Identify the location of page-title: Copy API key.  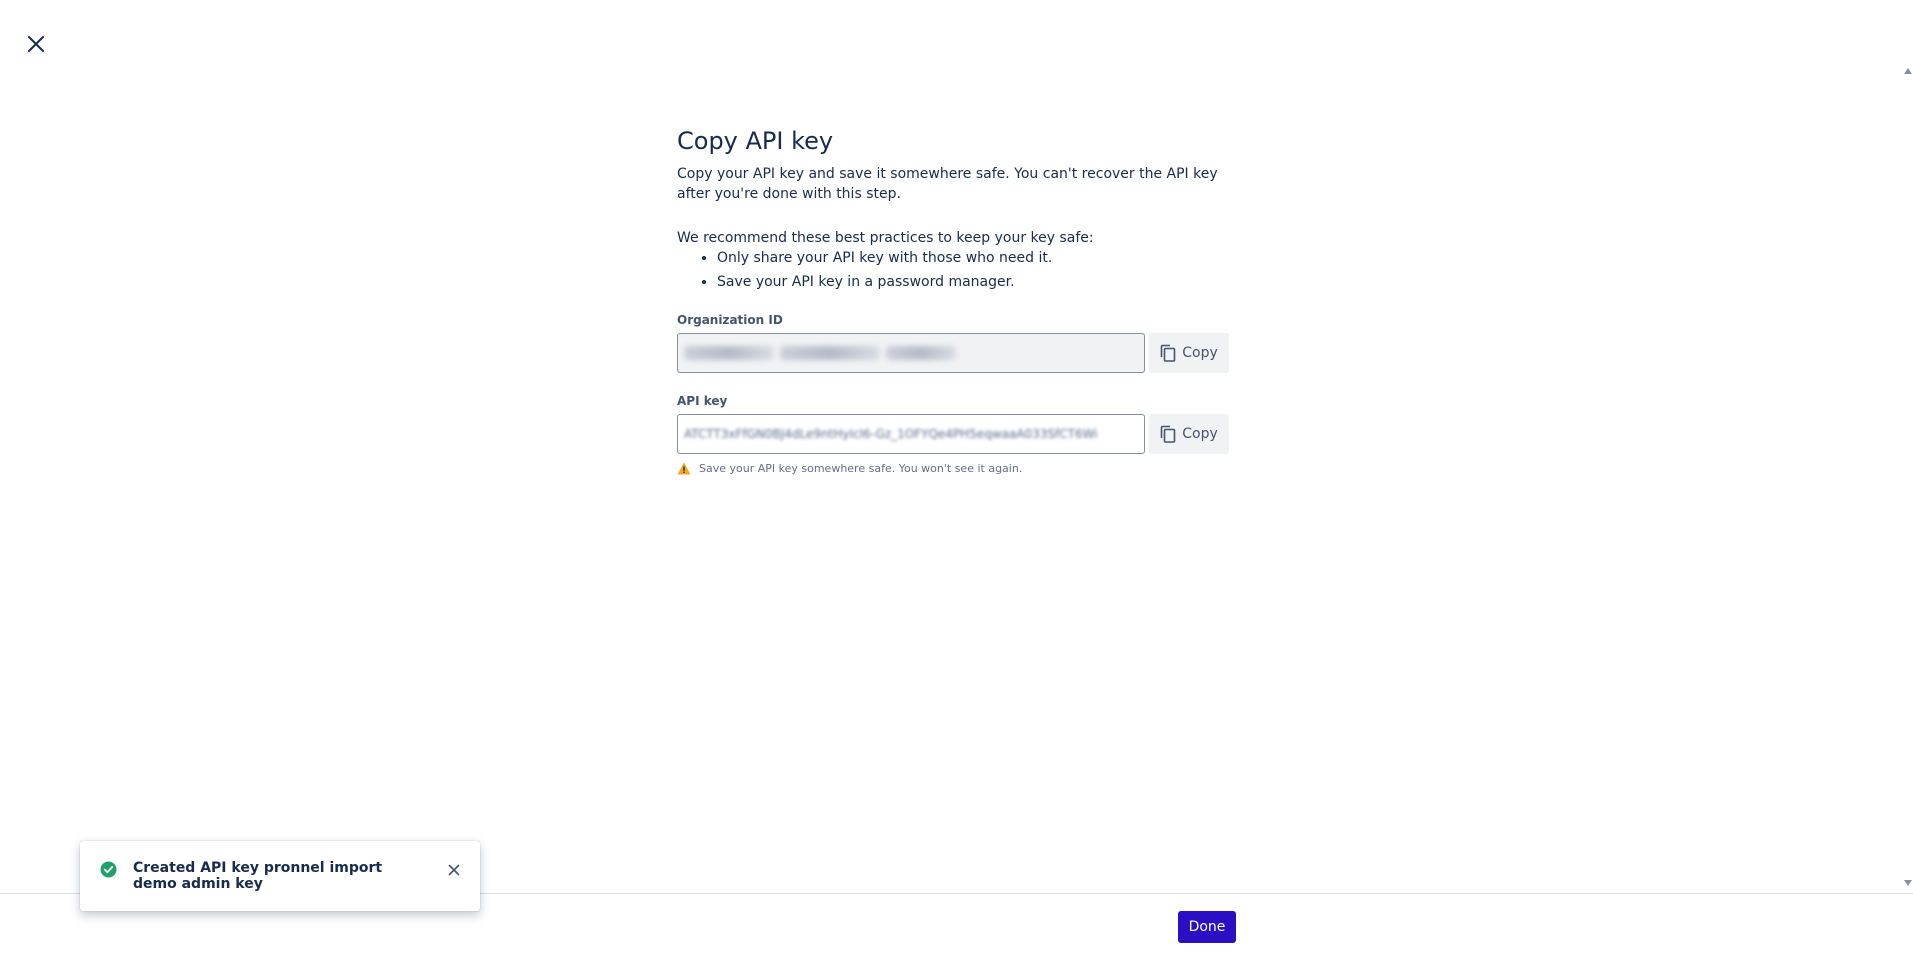
(755, 141).